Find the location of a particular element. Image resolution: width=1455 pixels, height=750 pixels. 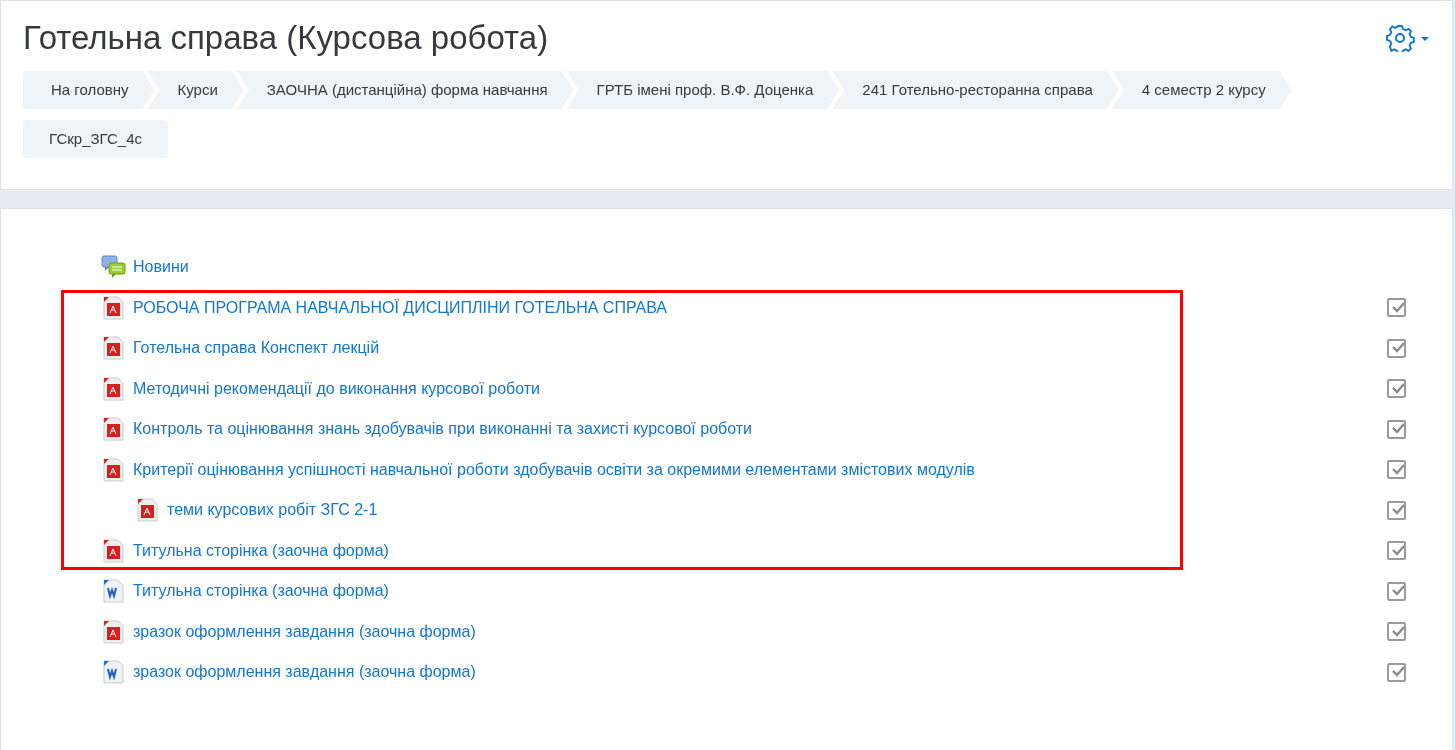

breadcrumb-link: ГСкр_ЗГС_4с is located at coordinates (96, 139).